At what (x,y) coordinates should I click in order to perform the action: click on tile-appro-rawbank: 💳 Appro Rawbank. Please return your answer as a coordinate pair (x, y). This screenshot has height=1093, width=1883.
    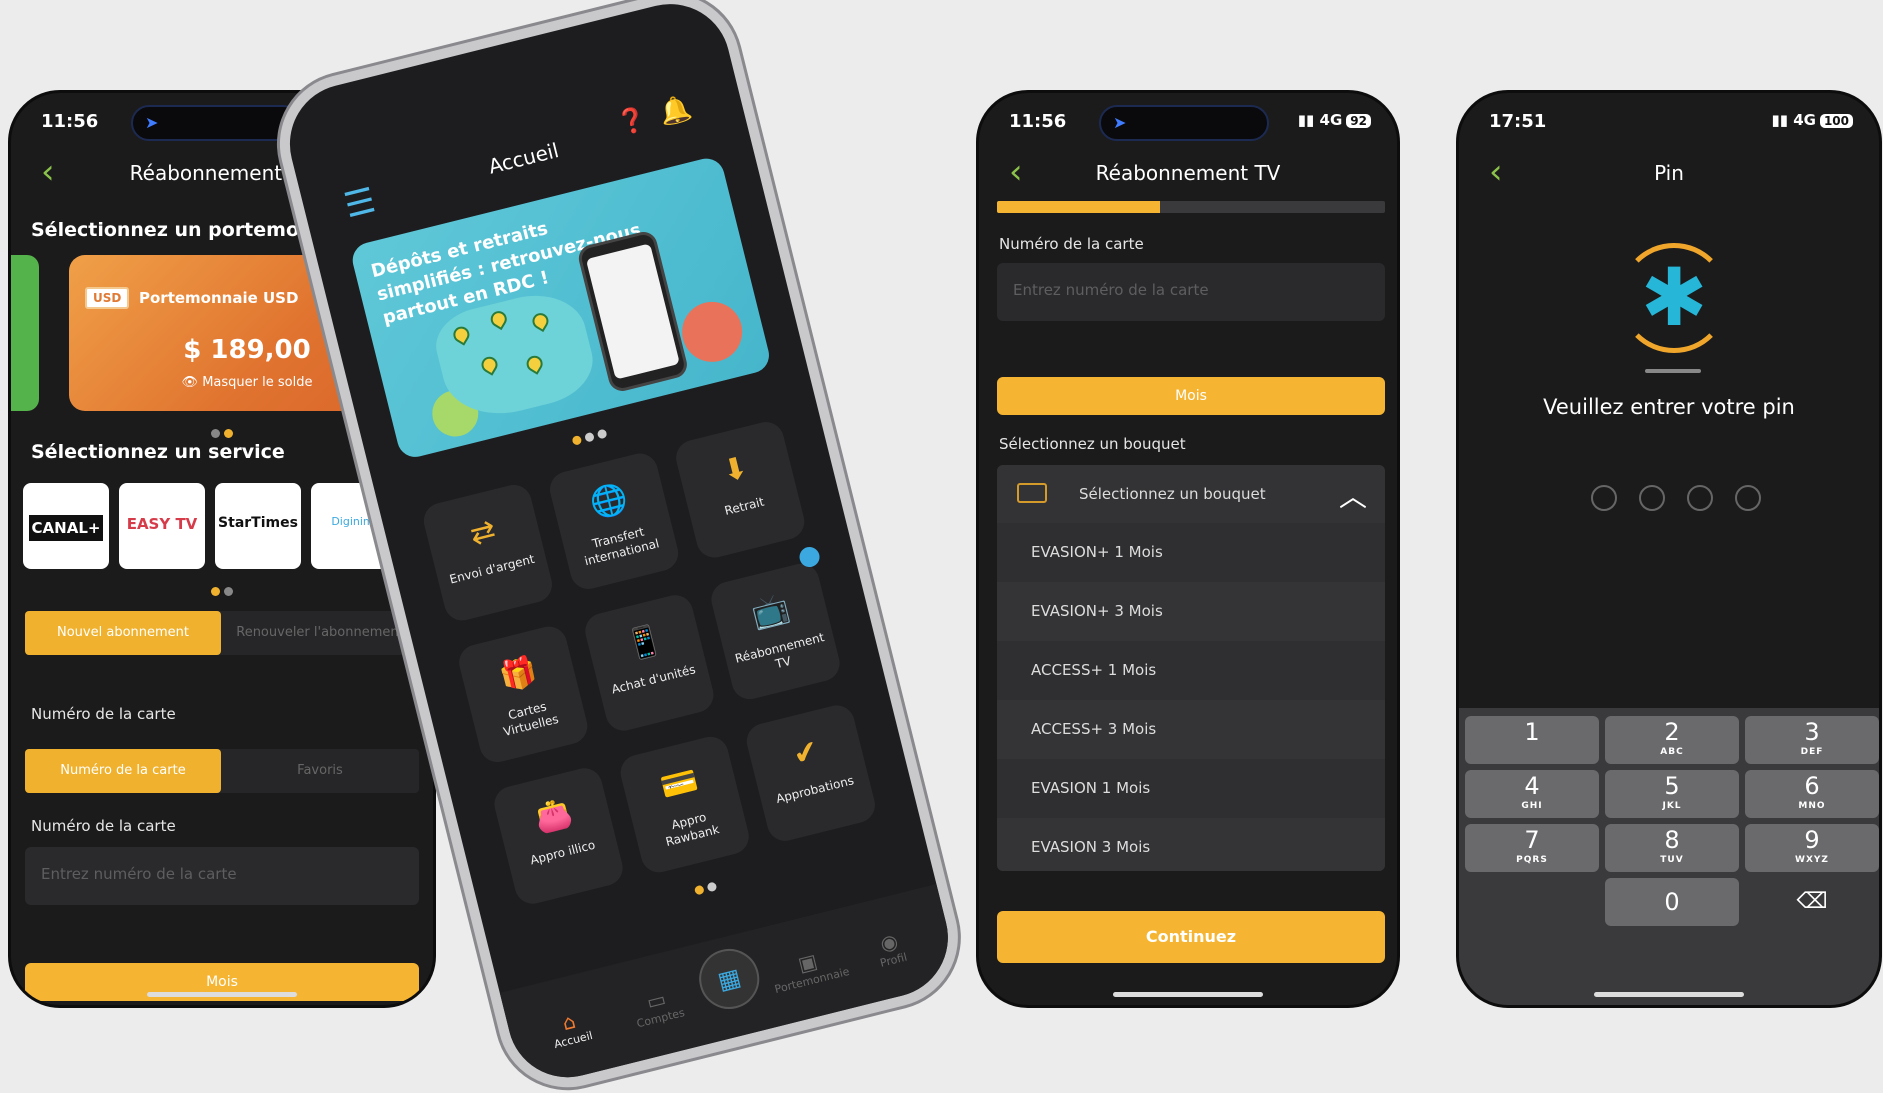
    Looking at the image, I should click on (684, 805).